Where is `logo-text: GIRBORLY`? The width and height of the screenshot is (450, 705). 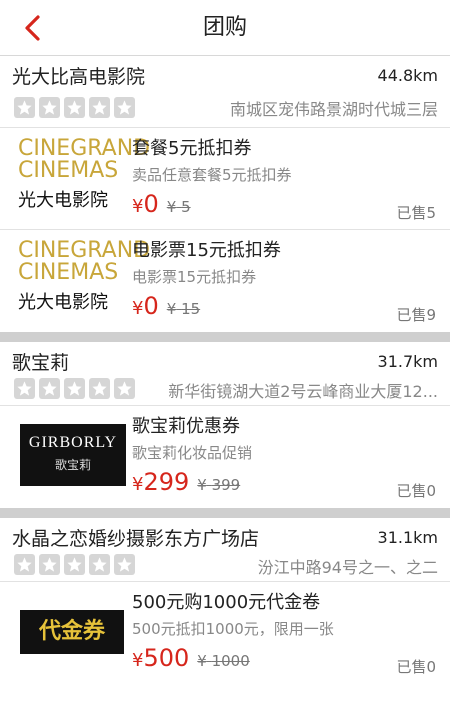
logo-text: GIRBORLY is located at coordinates (73, 442).